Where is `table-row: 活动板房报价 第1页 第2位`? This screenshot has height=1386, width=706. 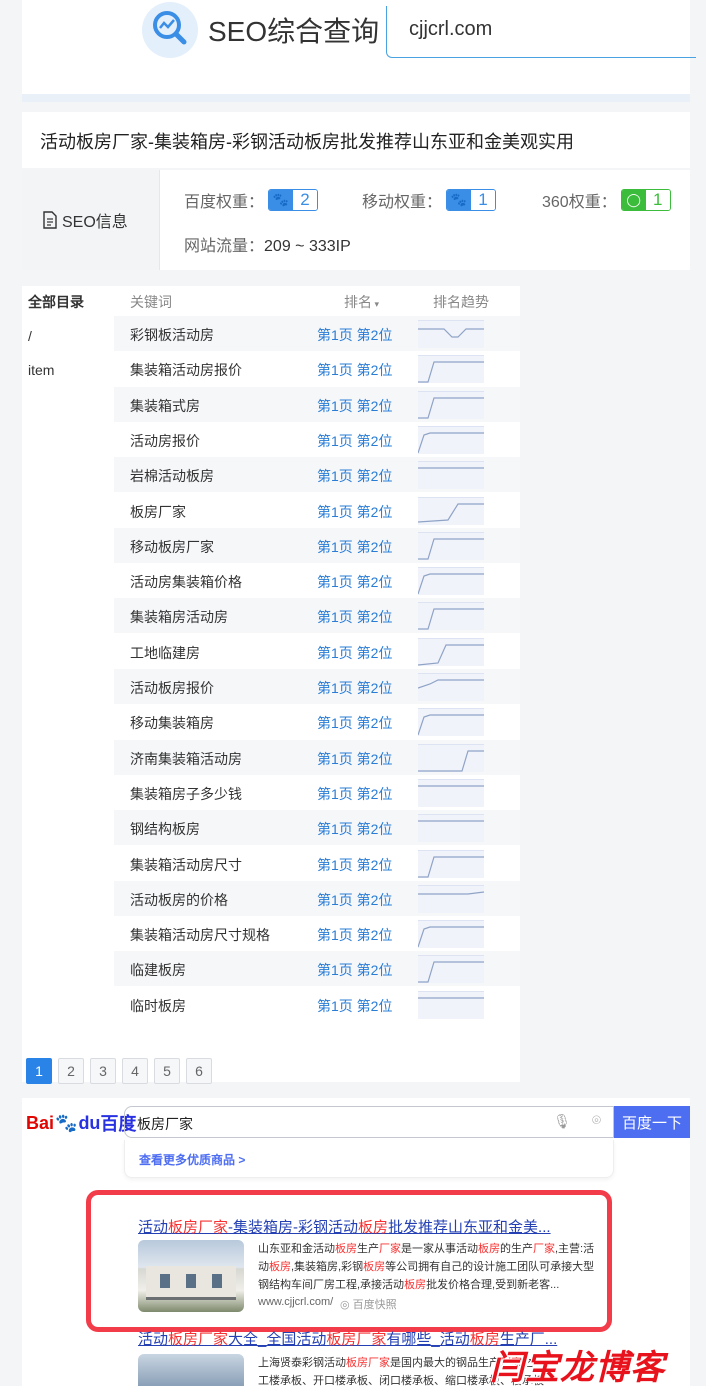
table-row: 活动板房报价 第1页 第2位 is located at coordinates (317, 686).